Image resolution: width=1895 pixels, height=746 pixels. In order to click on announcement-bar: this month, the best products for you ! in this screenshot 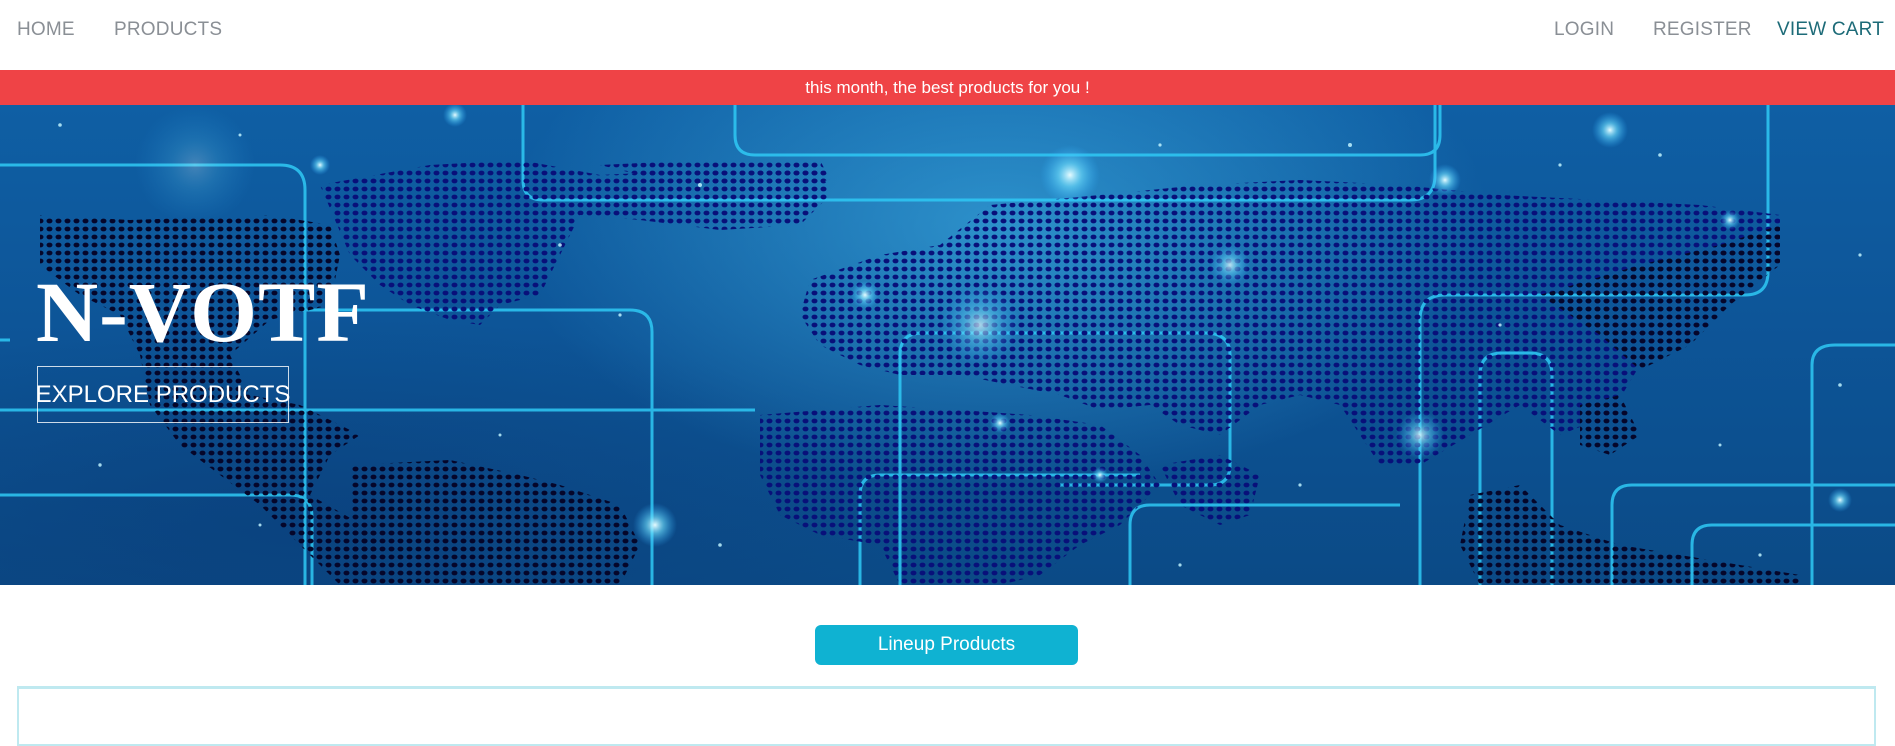, I will do `click(947, 87)`.